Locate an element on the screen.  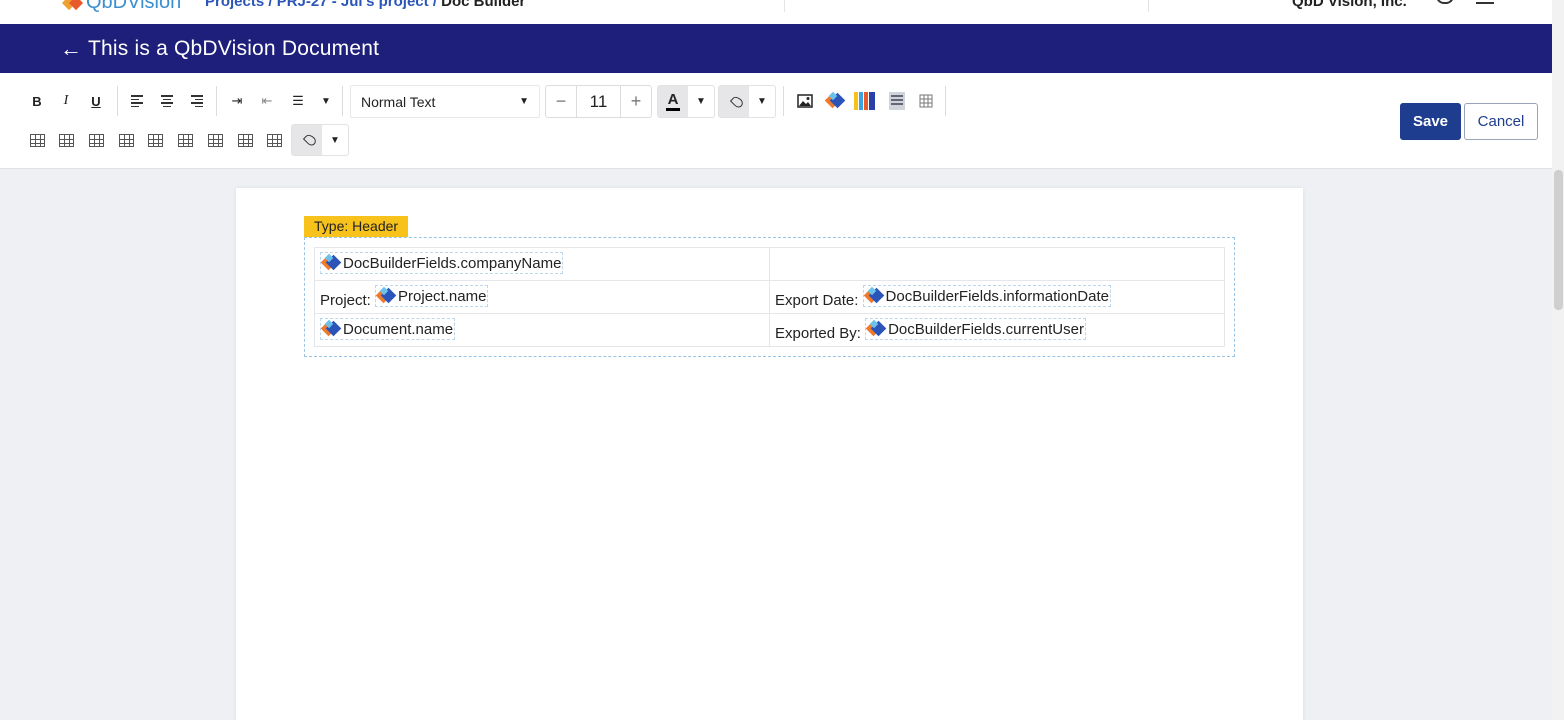
insert-row-below-button is located at coordinates (96, 140).